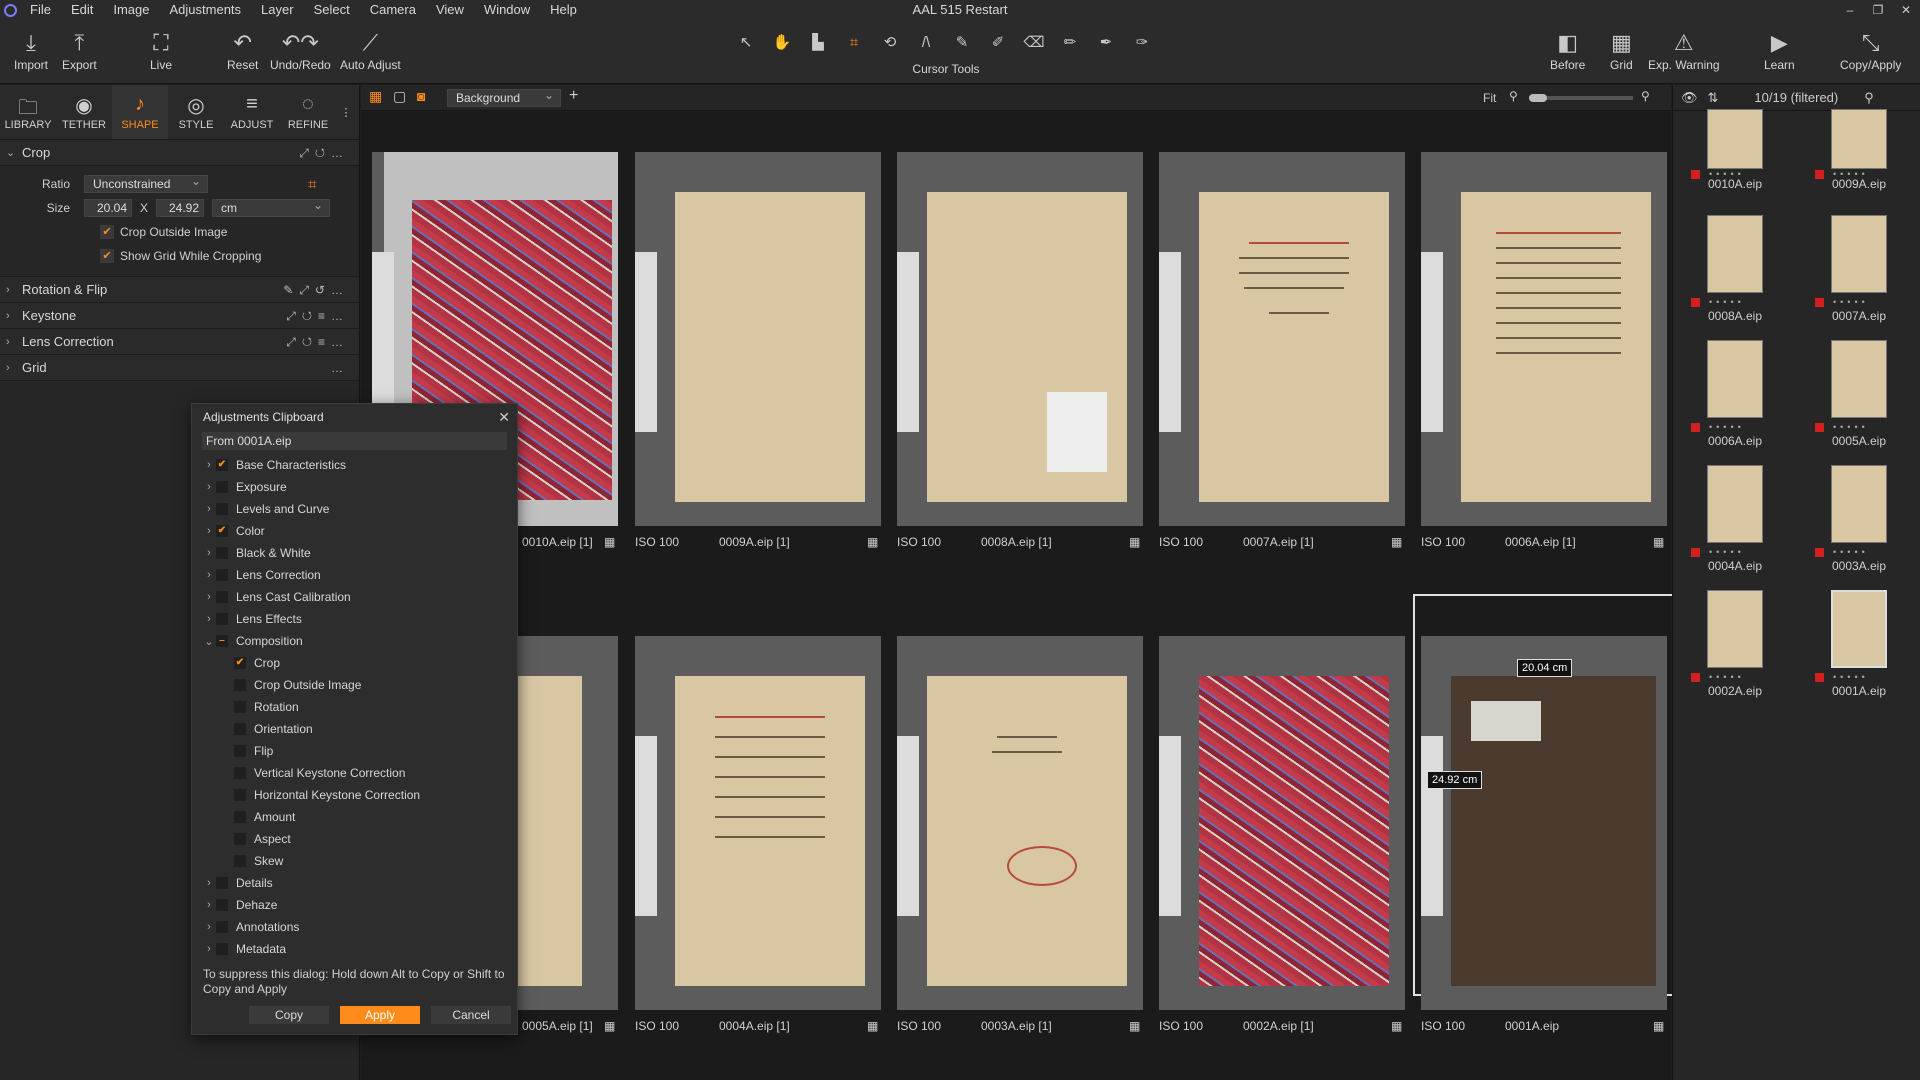 This screenshot has width=1920, height=1080. I want to click on grid-cell: ISO 100 0008A.eip [1] ▦, so click(1020, 330).